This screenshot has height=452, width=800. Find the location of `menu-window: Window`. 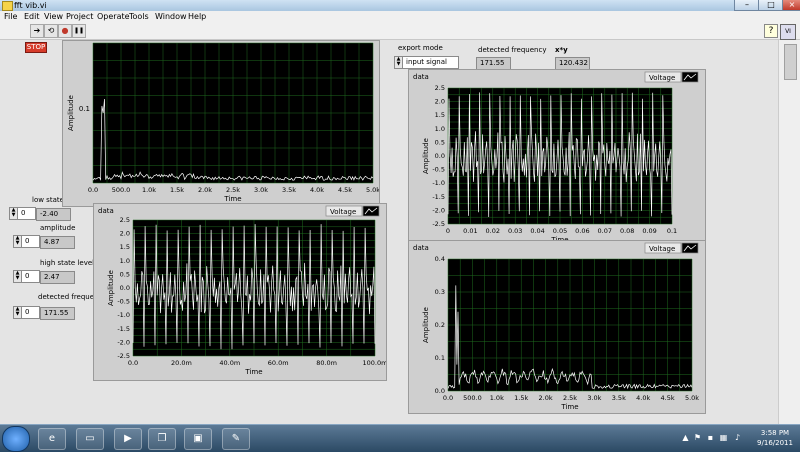

menu-window: Window is located at coordinates (171, 16).